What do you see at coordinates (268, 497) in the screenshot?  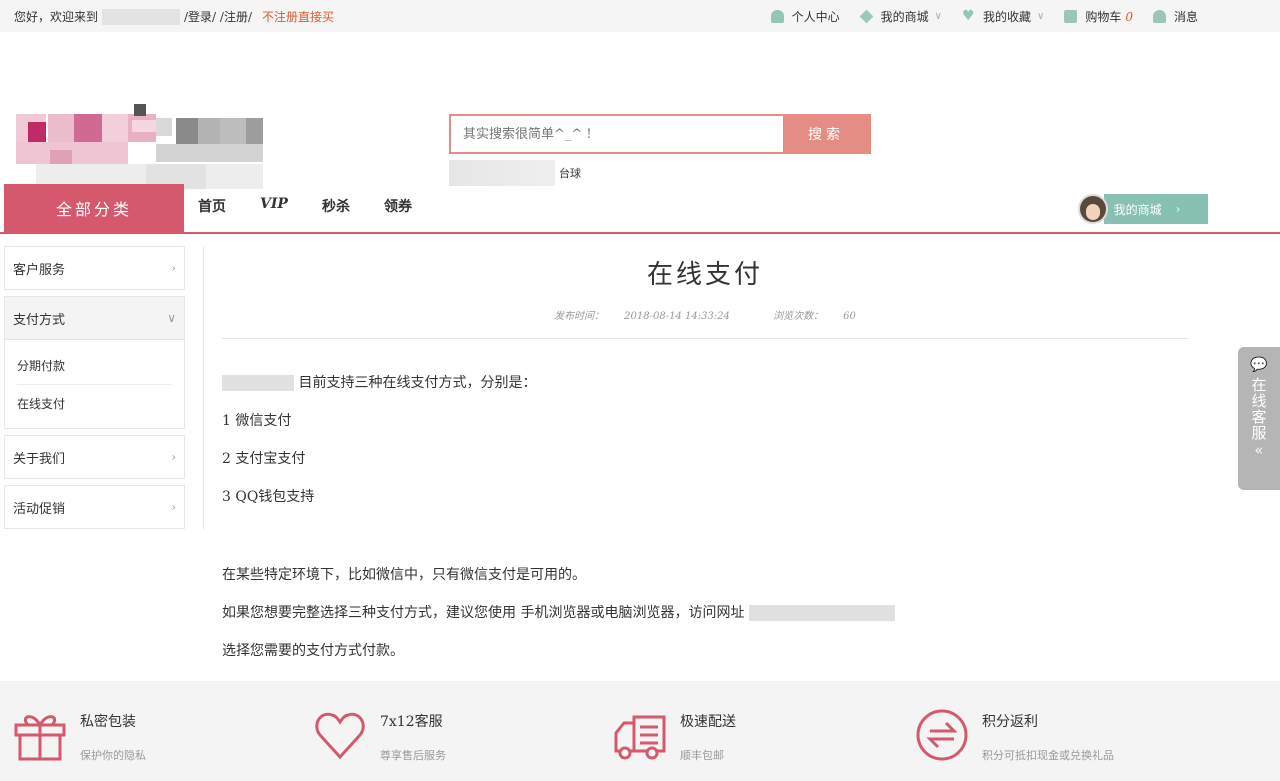 I see `payment-method-item: 3 QQ钱包支持` at bounding box center [268, 497].